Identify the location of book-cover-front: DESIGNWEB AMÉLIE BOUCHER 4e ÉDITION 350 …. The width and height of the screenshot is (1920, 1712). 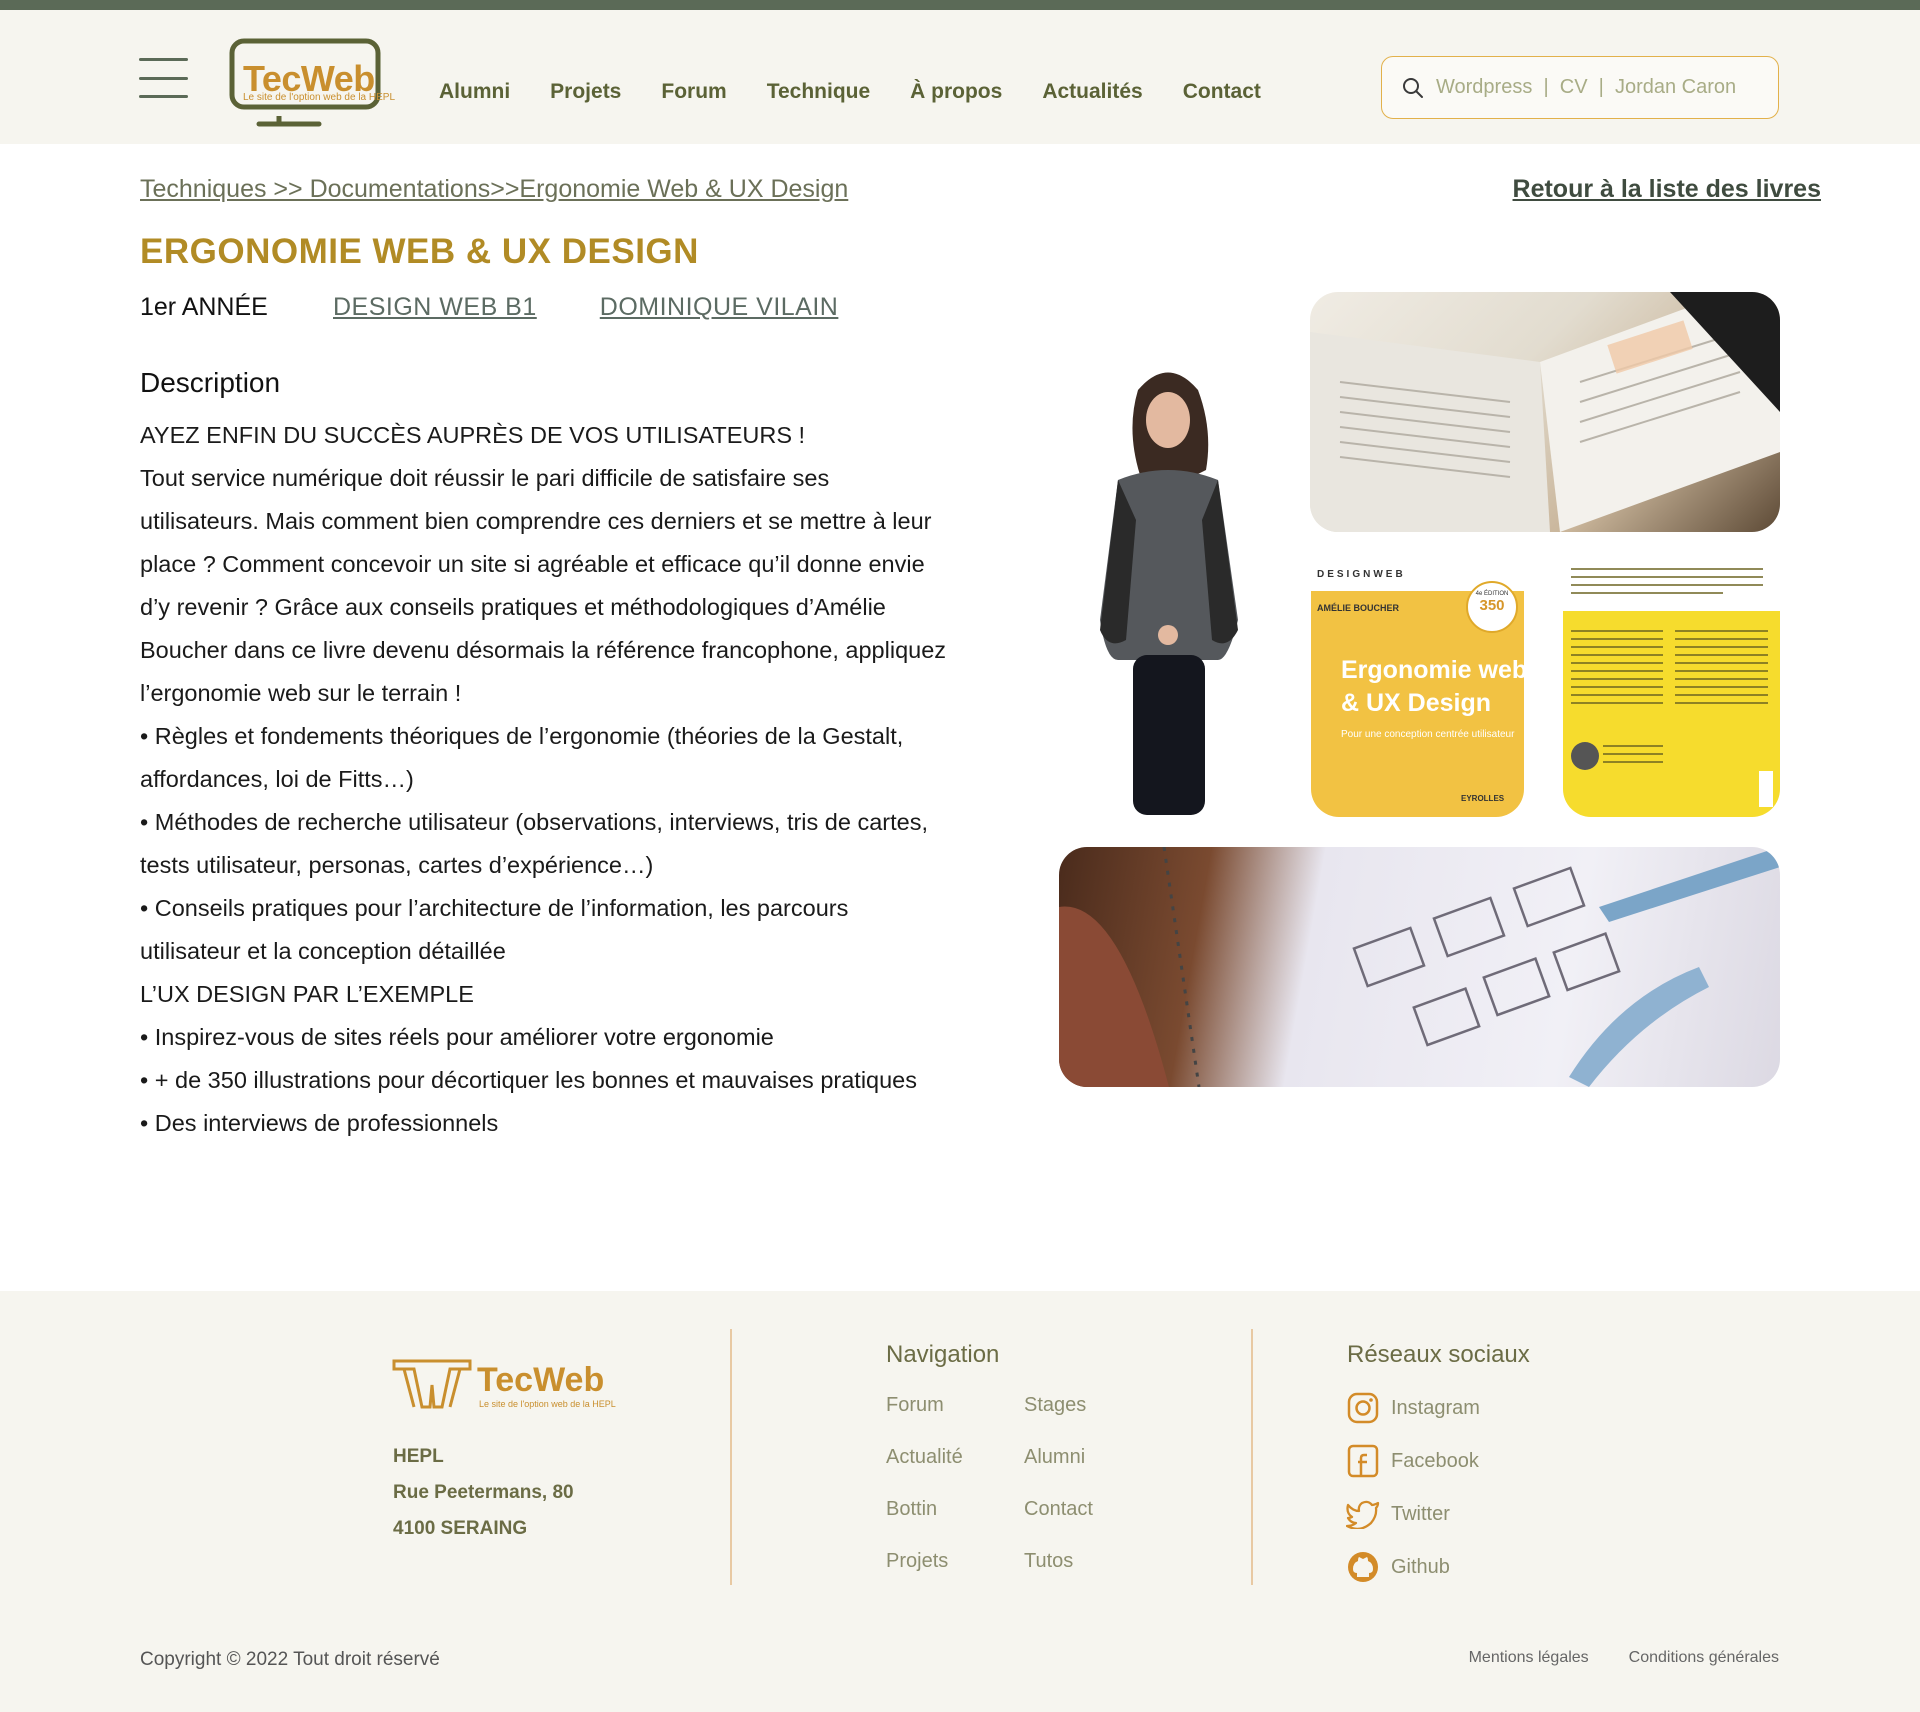
(1417, 689).